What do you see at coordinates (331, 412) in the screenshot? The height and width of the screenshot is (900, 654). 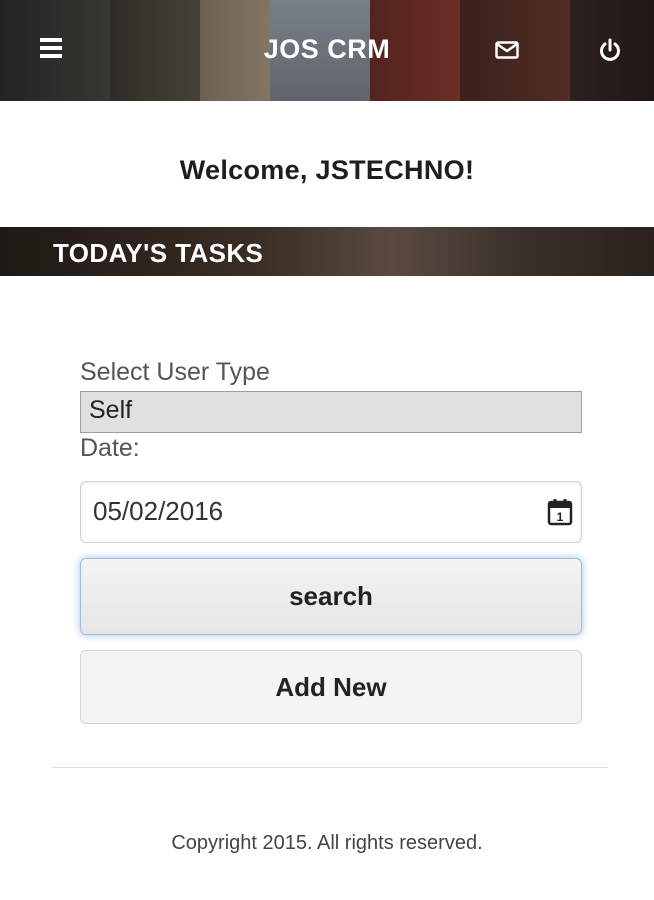 I see `user-type-select: Self` at bounding box center [331, 412].